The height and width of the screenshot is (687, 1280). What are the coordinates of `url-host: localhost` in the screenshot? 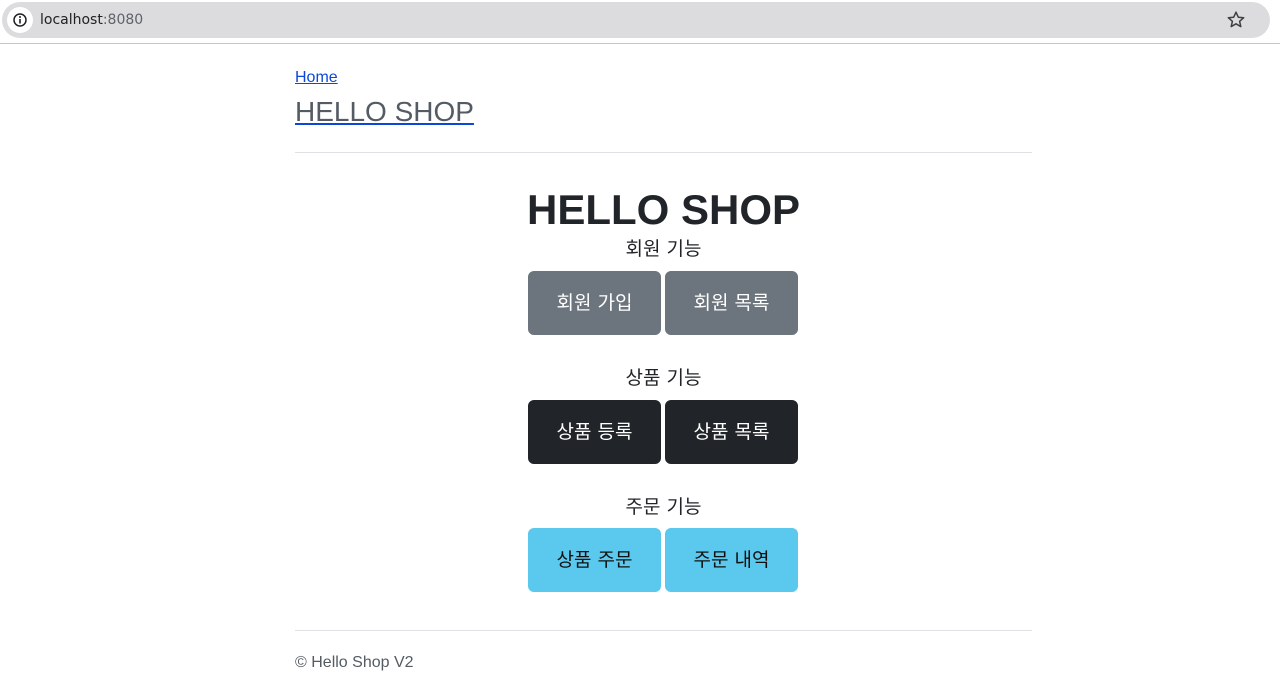 It's located at (71, 20).